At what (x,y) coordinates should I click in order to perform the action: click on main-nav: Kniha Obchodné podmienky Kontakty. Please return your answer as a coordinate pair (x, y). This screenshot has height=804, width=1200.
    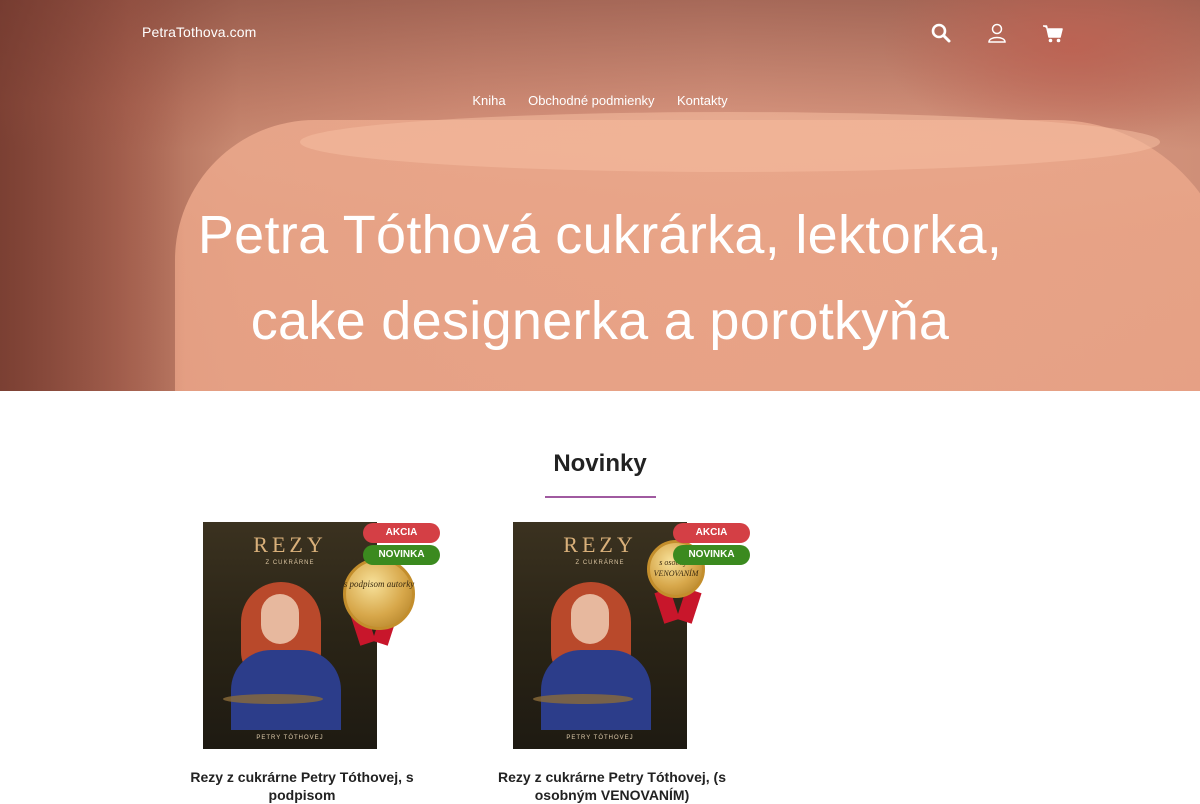
    Looking at the image, I should click on (600, 101).